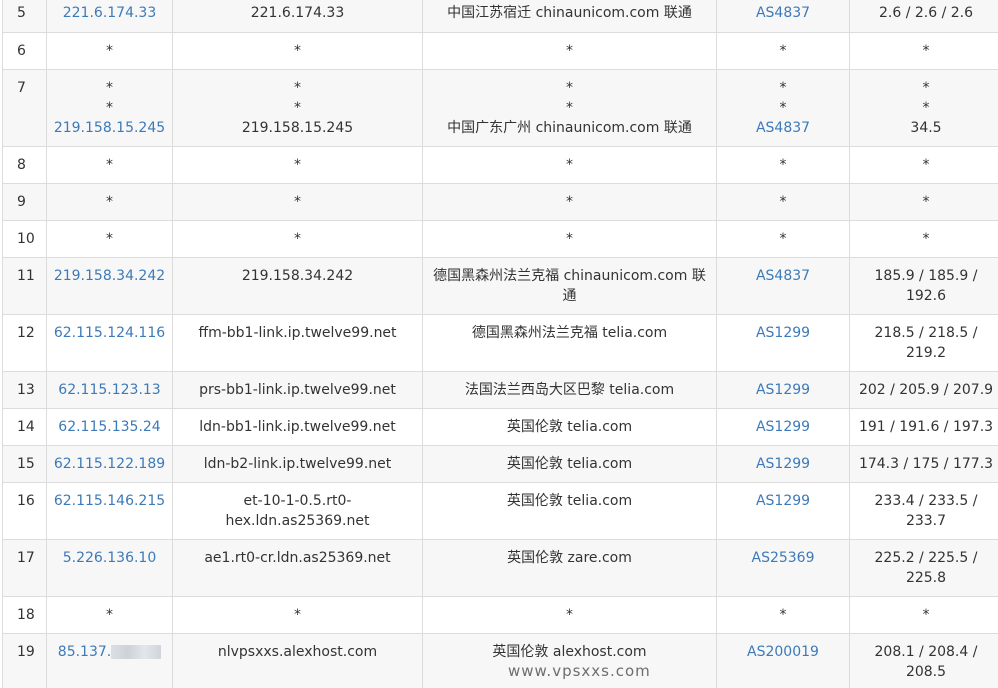 The height and width of the screenshot is (688, 998). What do you see at coordinates (297, 464) in the screenshot?
I see `host-text: ldn-b2-link.ip.twelve99.net` at bounding box center [297, 464].